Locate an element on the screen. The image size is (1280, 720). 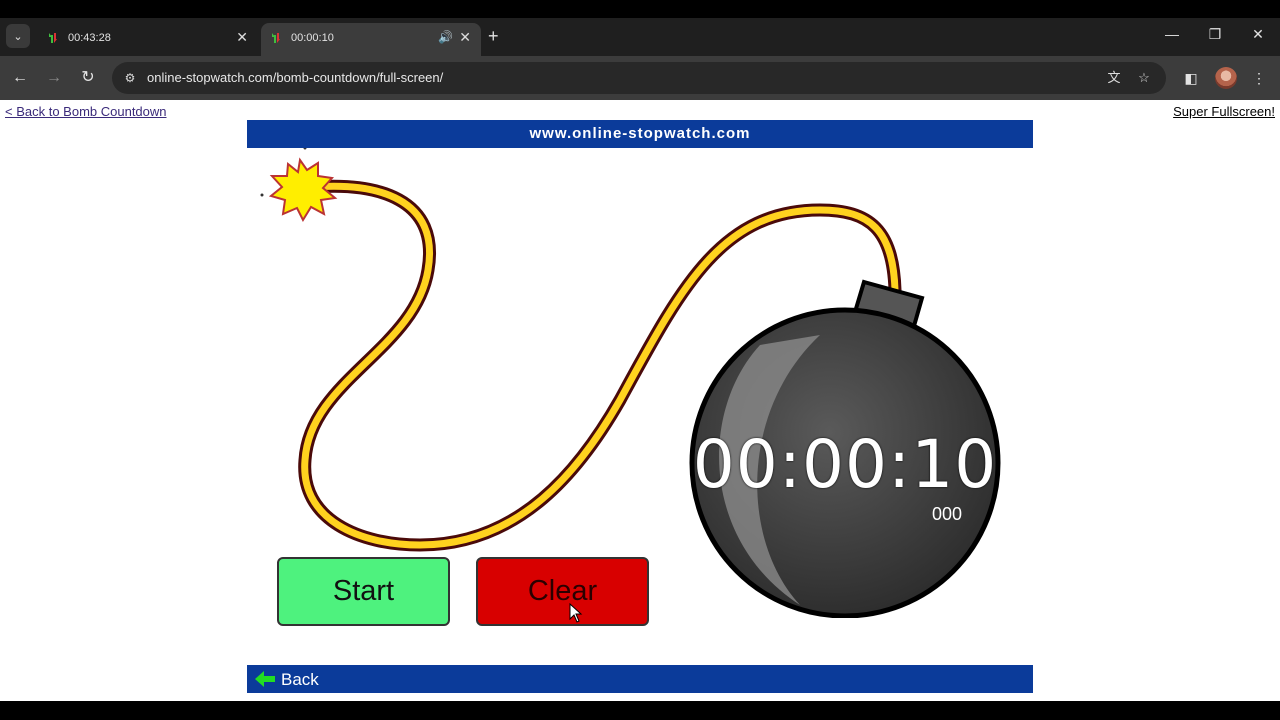
reload-icon: ↻ is located at coordinates (88, 78).